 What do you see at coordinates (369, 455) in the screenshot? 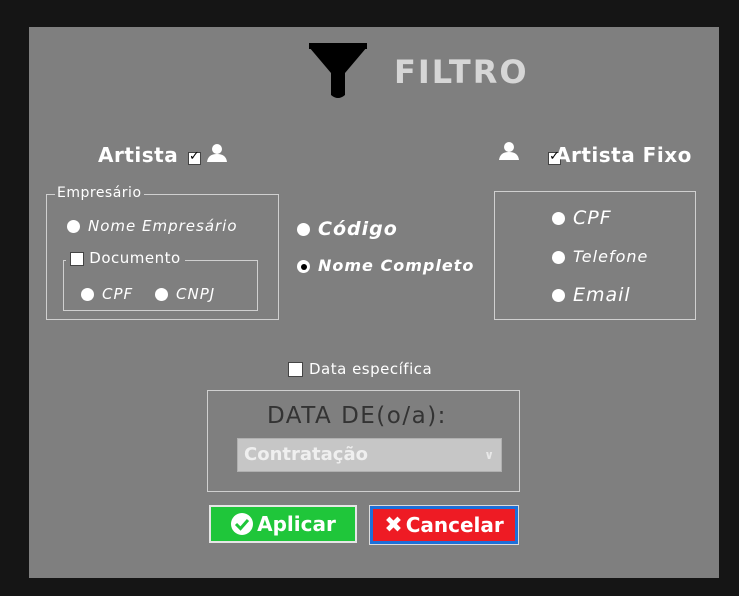
I see `date-type-select: Contratação ∨` at bounding box center [369, 455].